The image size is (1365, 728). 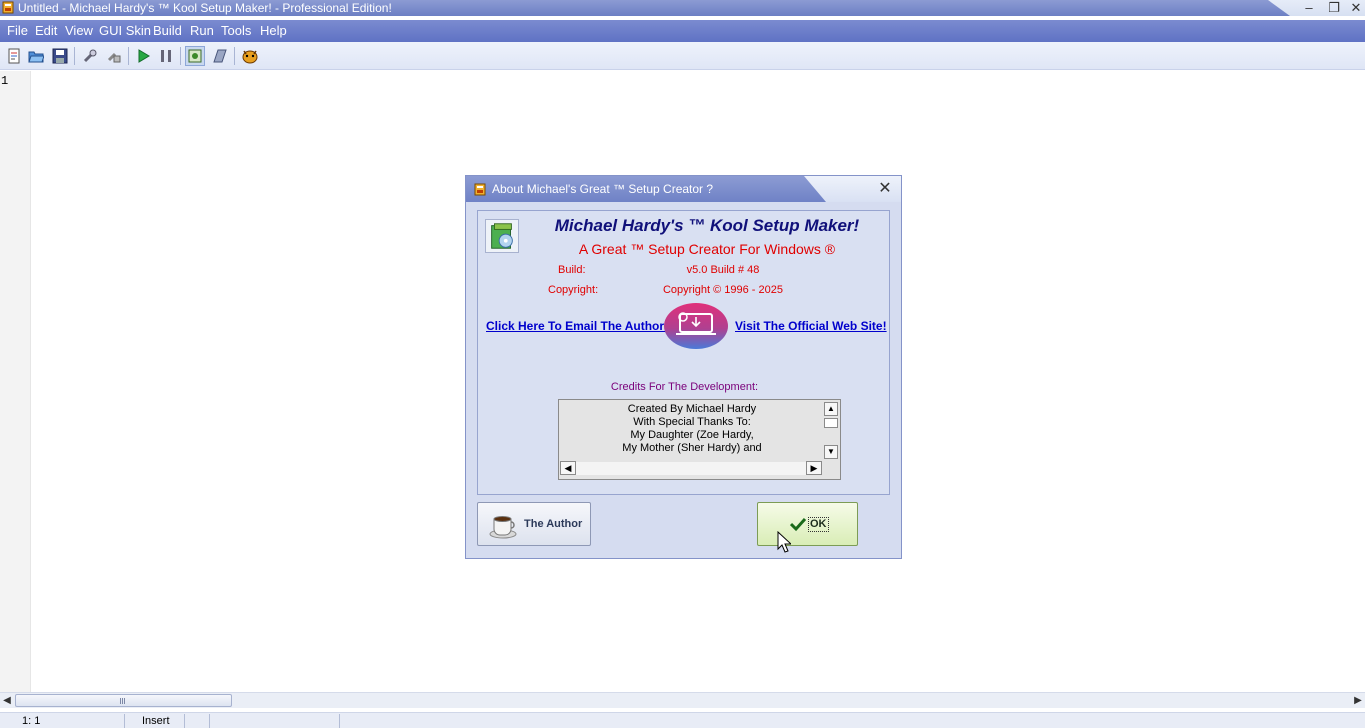 What do you see at coordinates (503, 527) in the screenshot?
I see `coffee-cup-icon` at bounding box center [503, 527].